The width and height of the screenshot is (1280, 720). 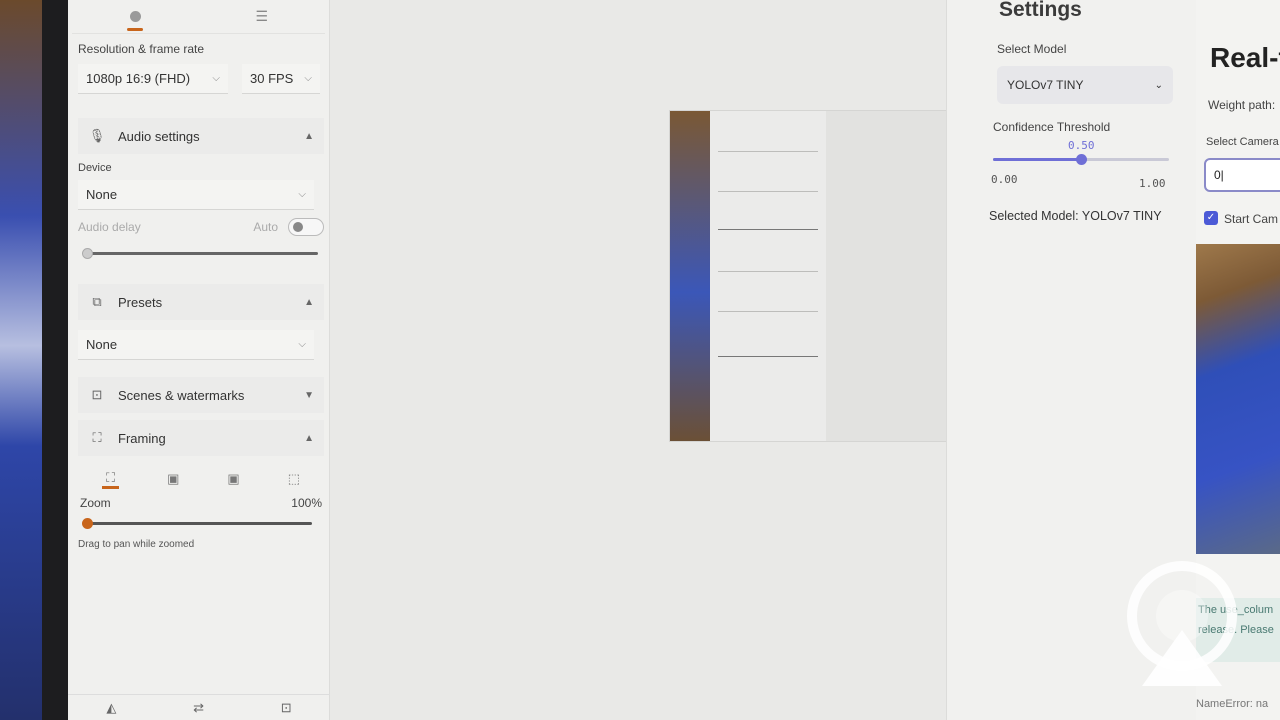 What do you see at coordinates (1245, 57) in the screenshot?
I see `page-title: Real-t` at bounding box center [1245, 57].